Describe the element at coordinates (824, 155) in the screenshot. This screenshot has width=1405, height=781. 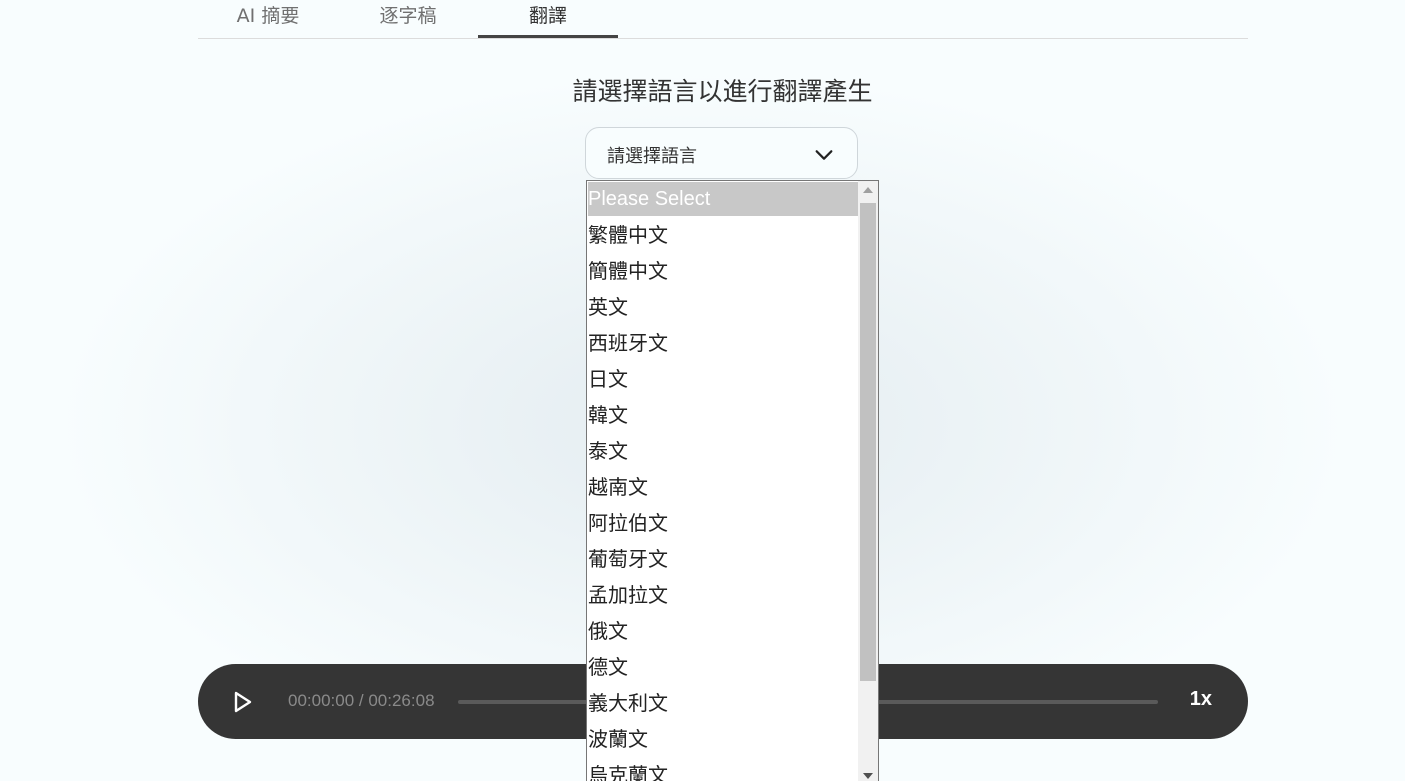
I see `chevron-down-icon` at that location.